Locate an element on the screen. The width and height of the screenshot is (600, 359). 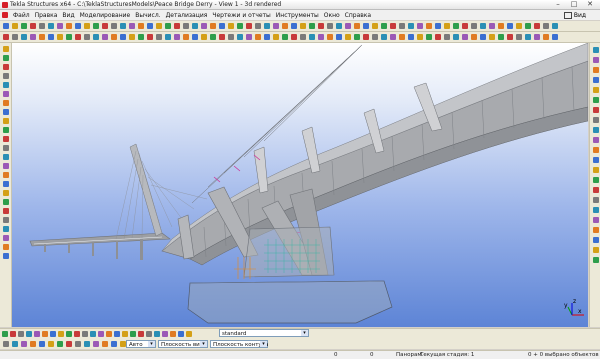
menu-detailing: Детализация is located at coordinates (187, 15).